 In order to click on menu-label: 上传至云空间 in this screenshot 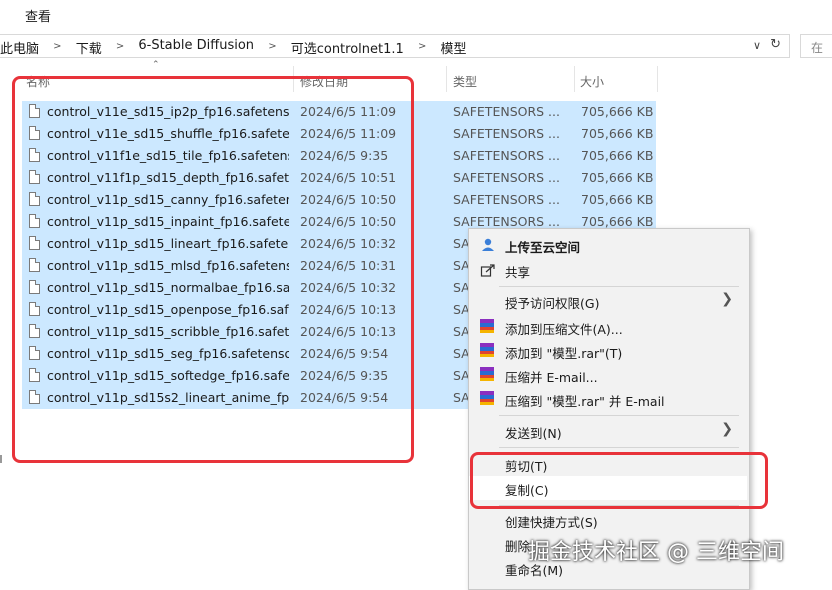, I will do `click(543, 247)`.